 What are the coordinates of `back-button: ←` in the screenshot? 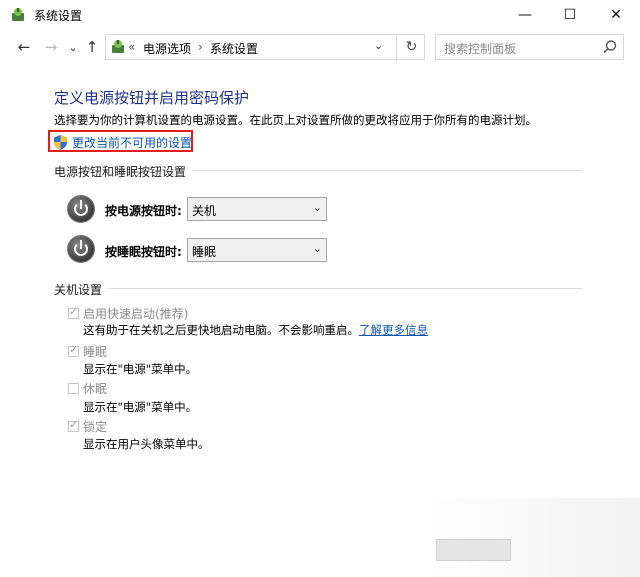 It's located at (24, 47).